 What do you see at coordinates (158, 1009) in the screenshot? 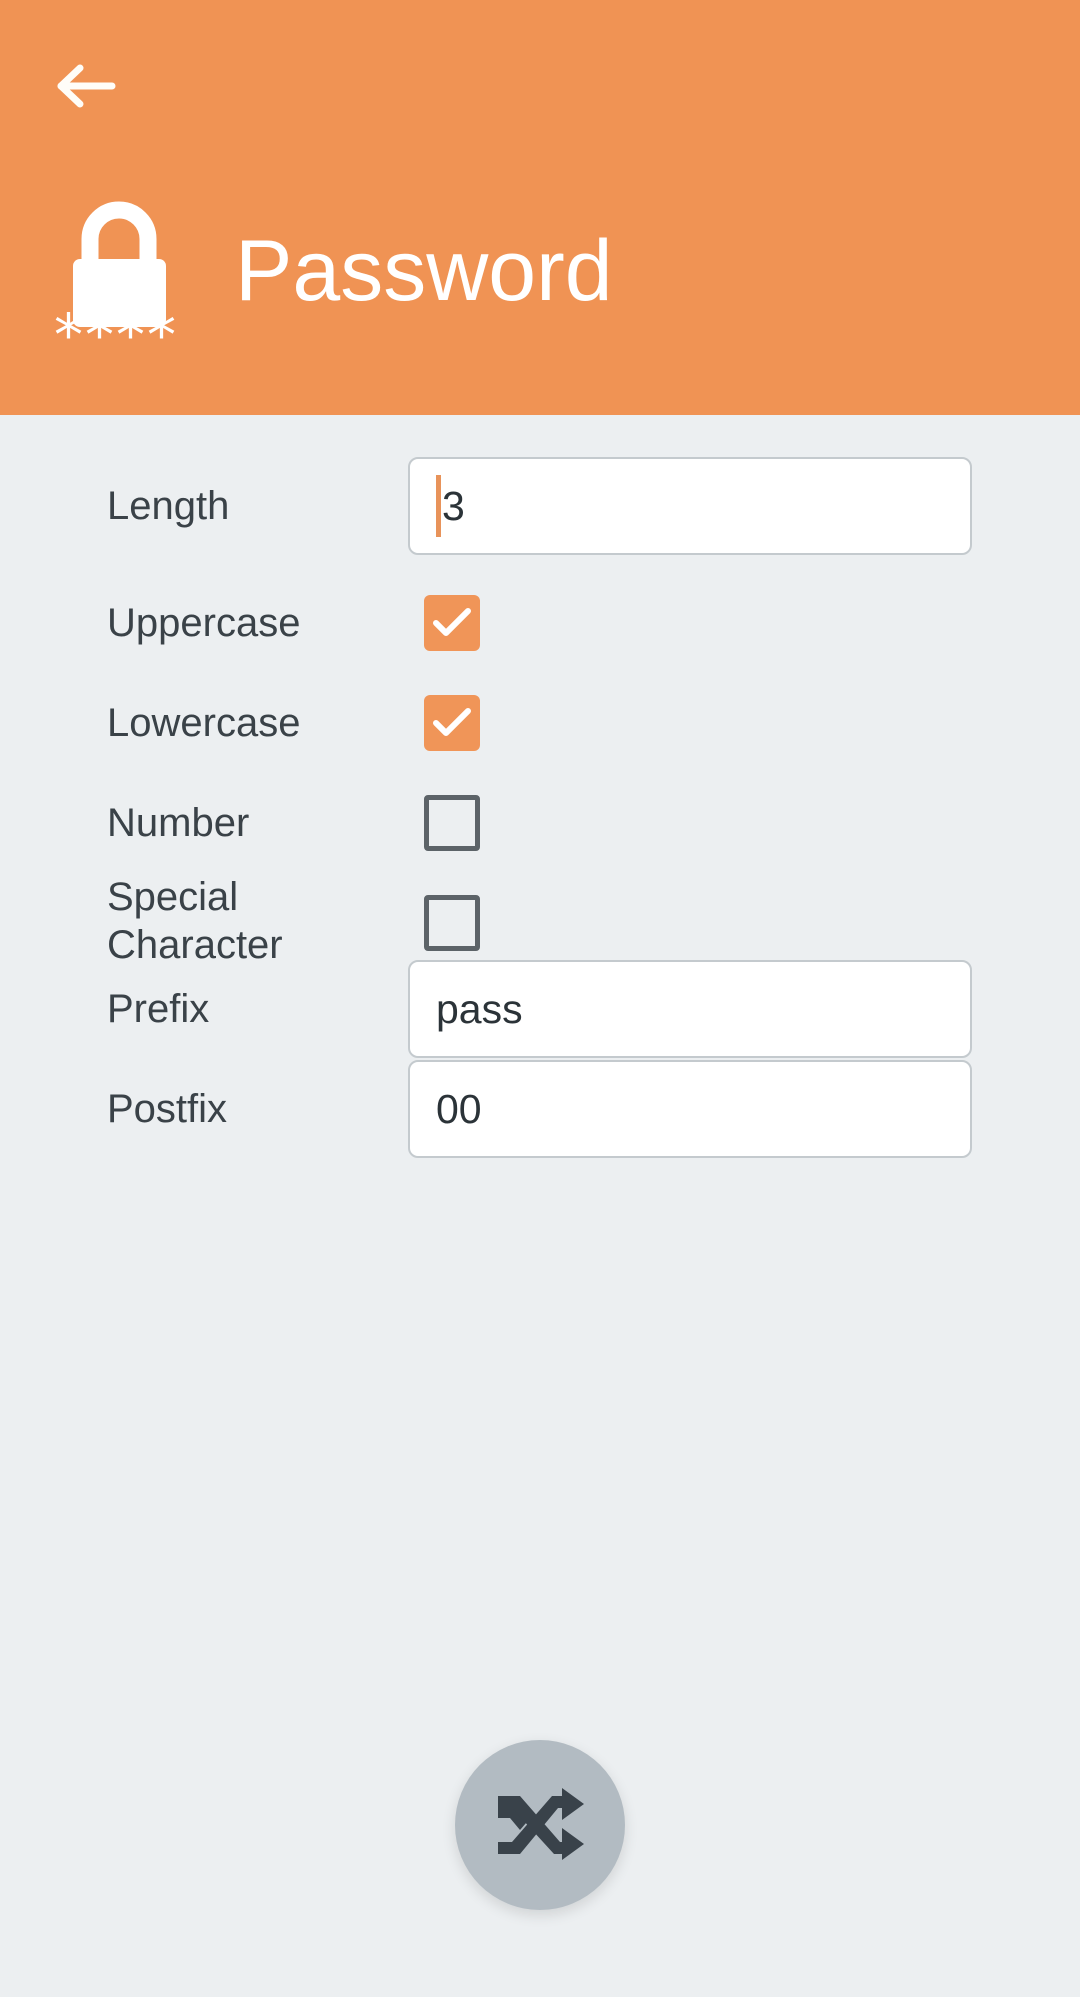
I see `label-prefix: Prefix` at bounding box center [158, 1009].